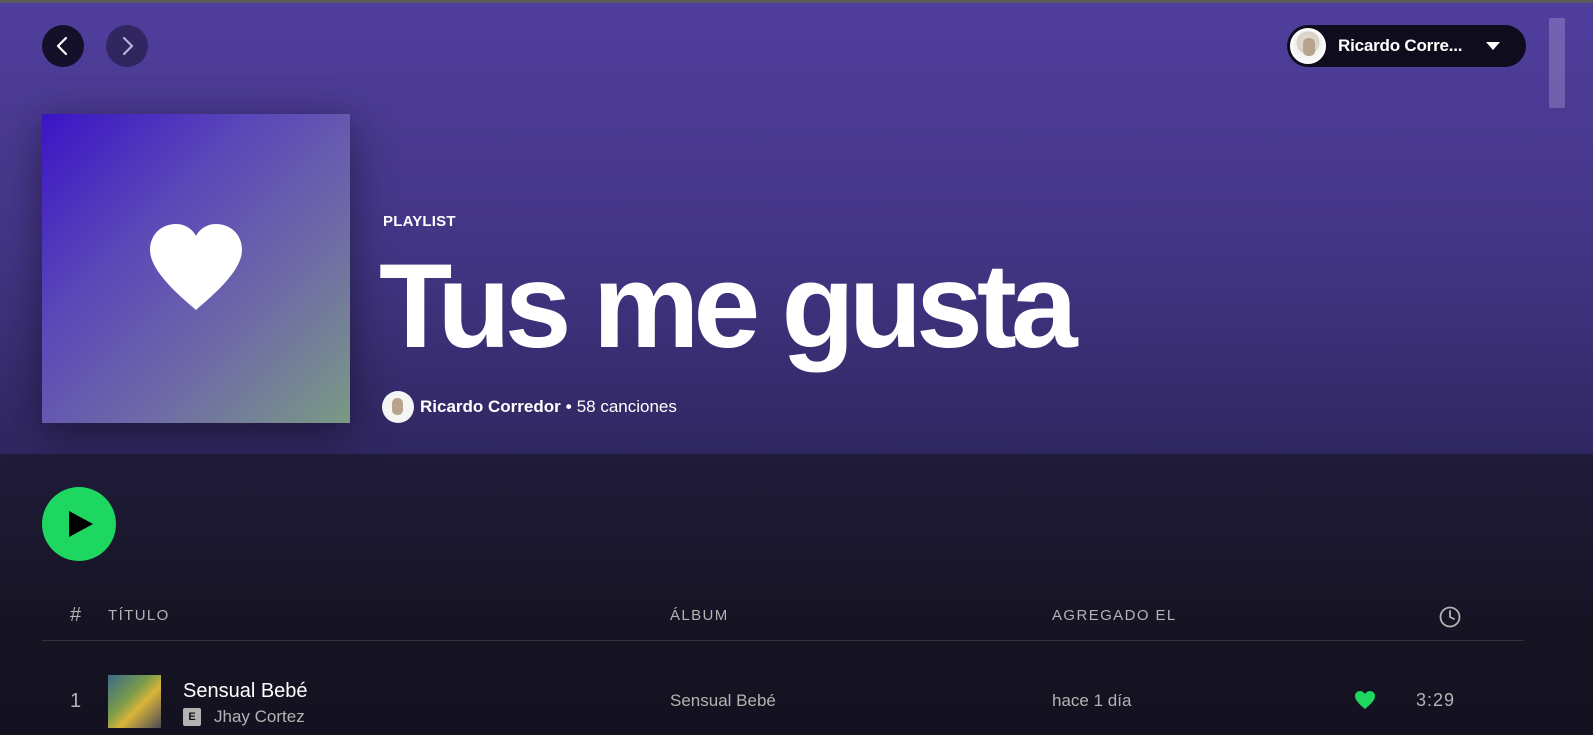  What do you see at coordinates (1114, 615) in the screenshot?
I see `column-header-added: AGREGADO EL` at bounding box center [1114, 615].